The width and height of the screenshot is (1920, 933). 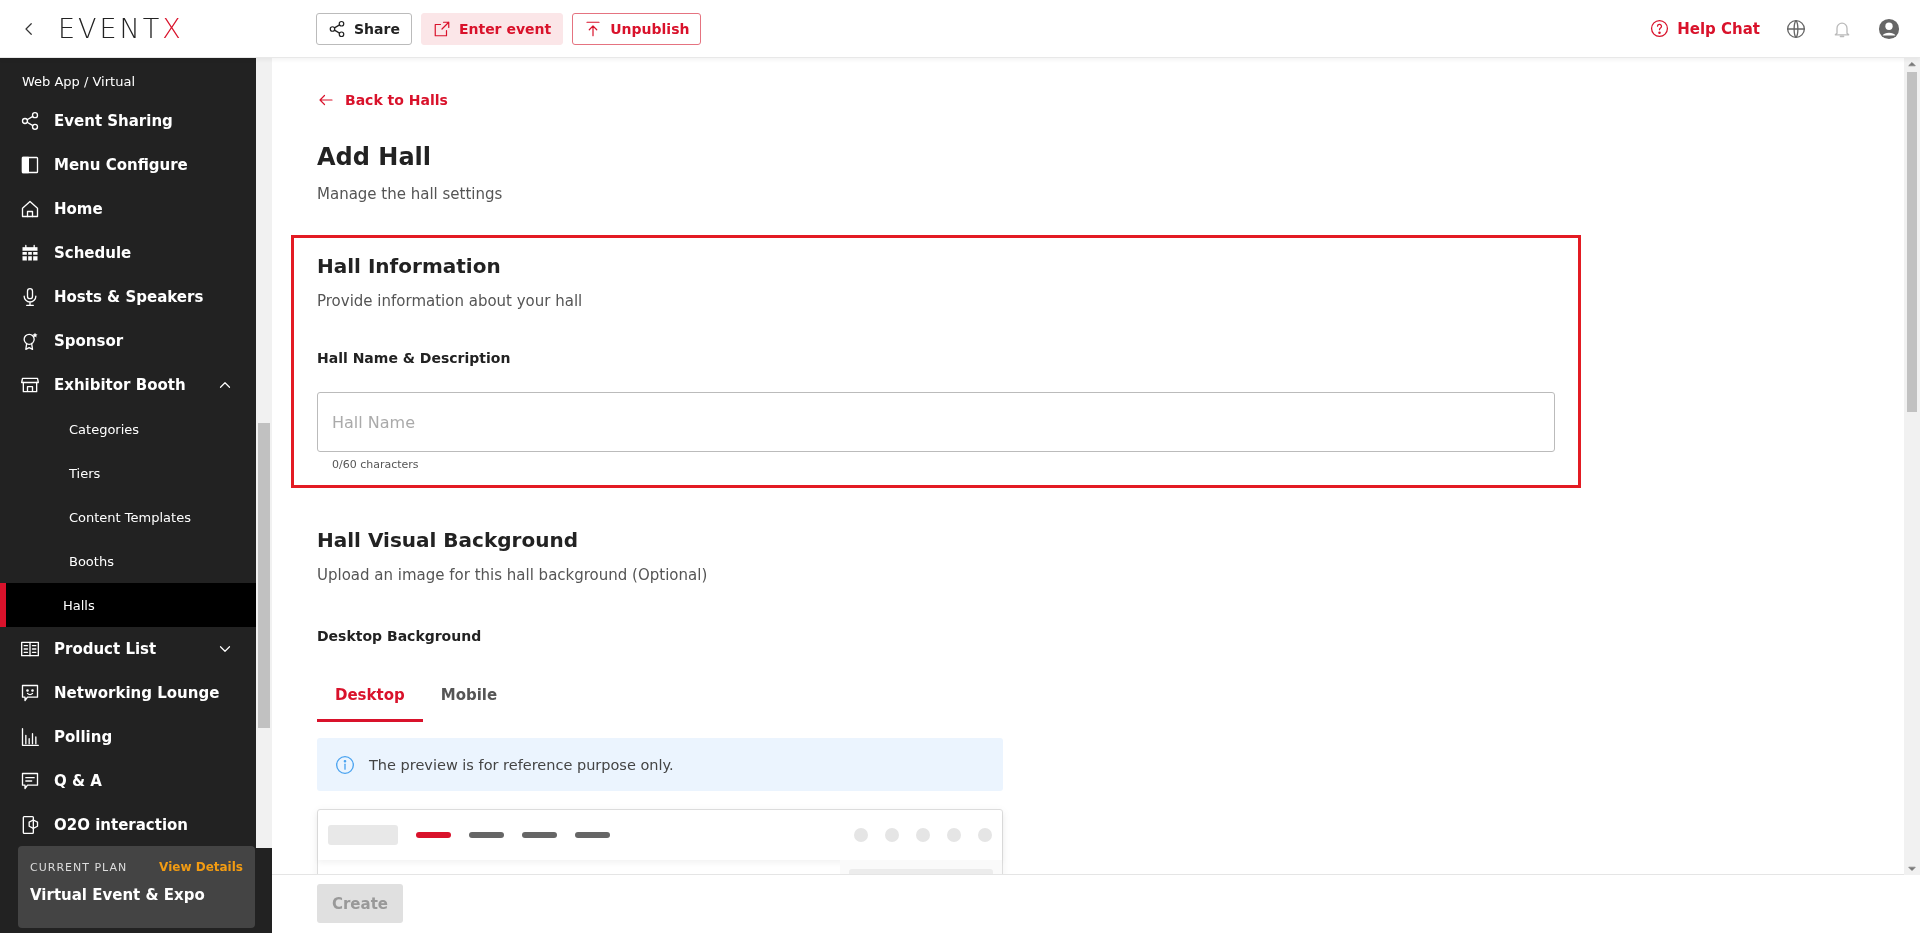 I want to click on upload-icon, so click(x=593, y=28).